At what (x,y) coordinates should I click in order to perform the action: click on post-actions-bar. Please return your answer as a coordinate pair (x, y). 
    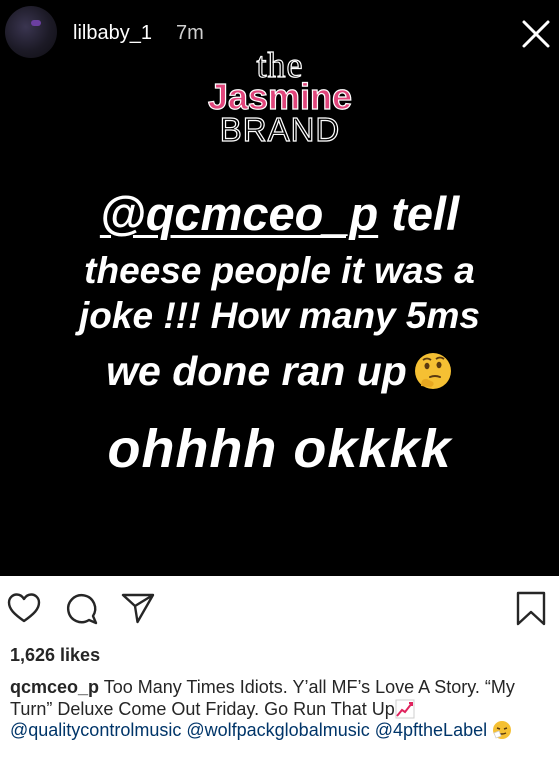
    Looking at the image, I should click on (279, 610).